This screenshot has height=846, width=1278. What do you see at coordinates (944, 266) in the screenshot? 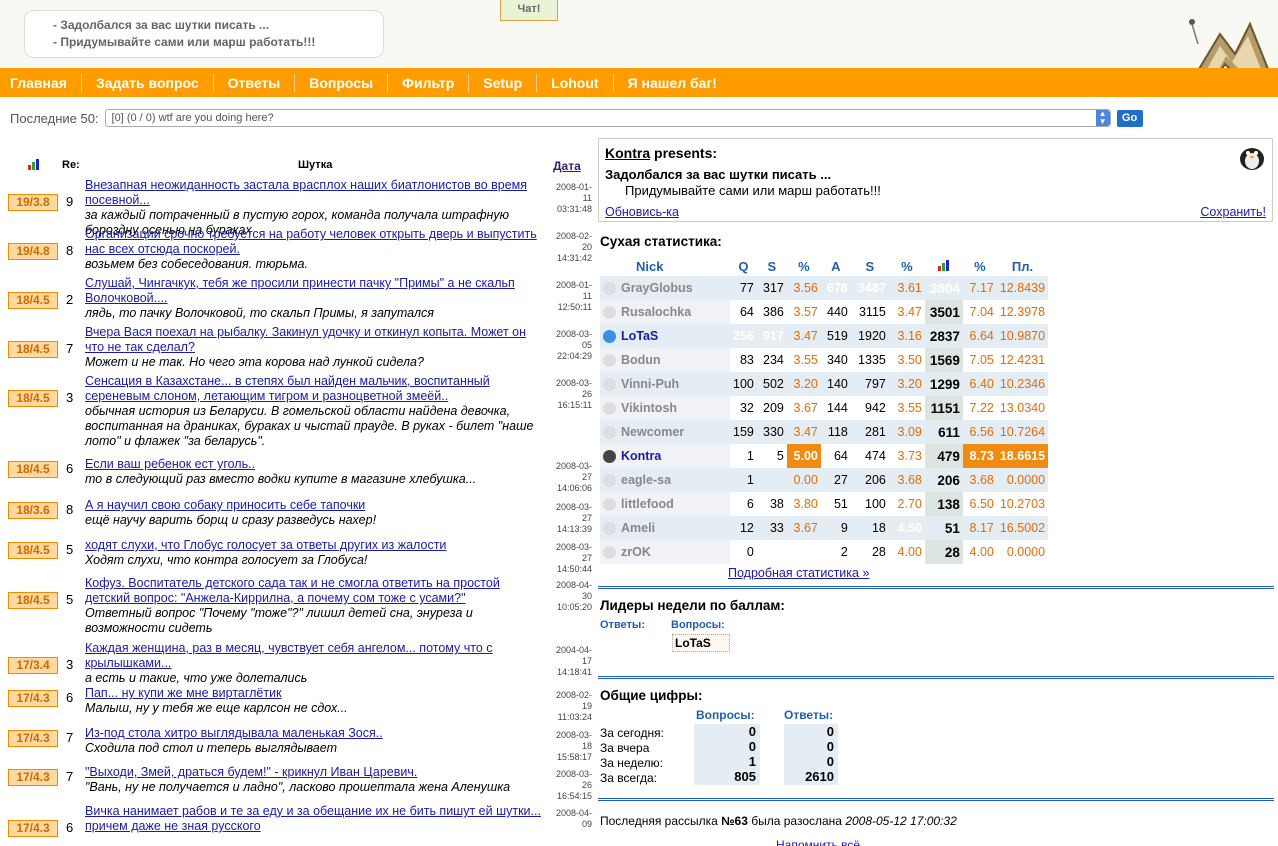
I see `rank-chart-header` at bounding box center [944, 266].